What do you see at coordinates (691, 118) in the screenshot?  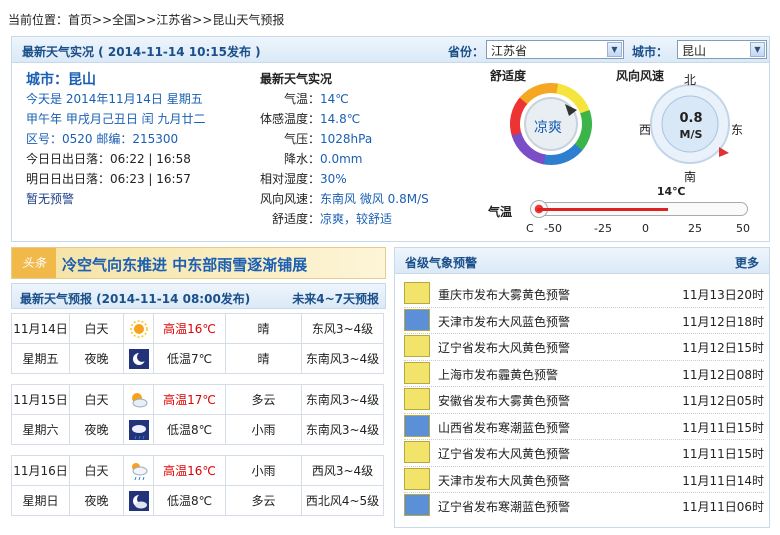 I see `wind-speed: 0.8` at bounding box center [691, 118].